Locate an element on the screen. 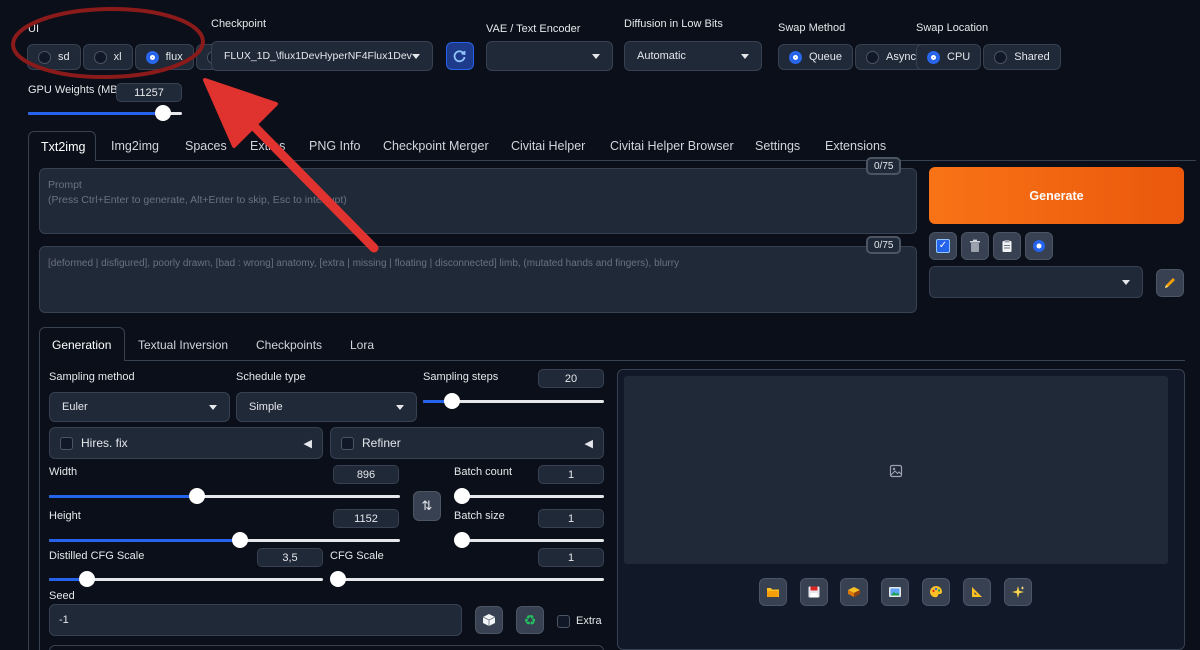 The height and width of the screenshot is (650, 1200). reuse-seed-button: ♻ is located at coordinates (530, 620).